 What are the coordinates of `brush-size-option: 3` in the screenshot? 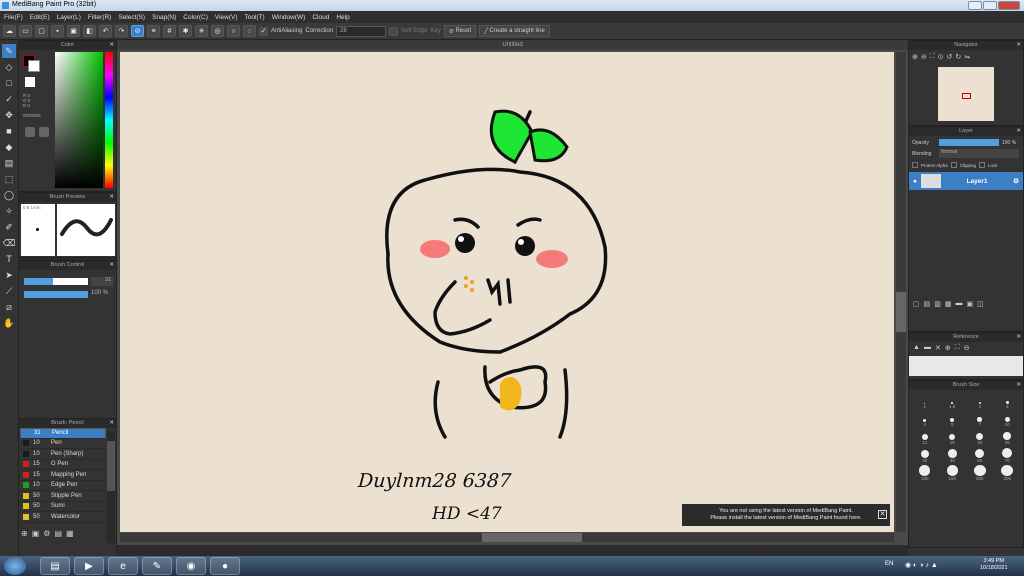 It's located at (1008, 401).